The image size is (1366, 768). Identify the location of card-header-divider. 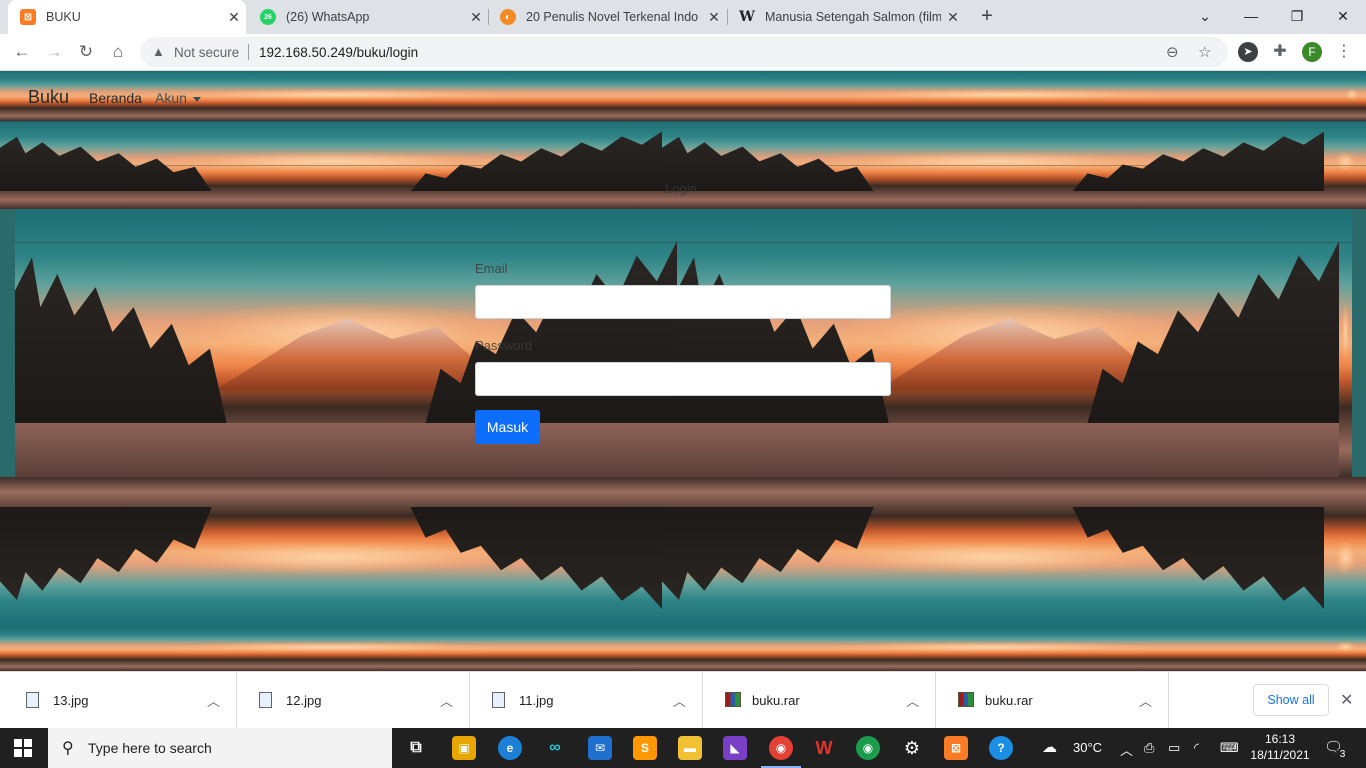
(683, 242).